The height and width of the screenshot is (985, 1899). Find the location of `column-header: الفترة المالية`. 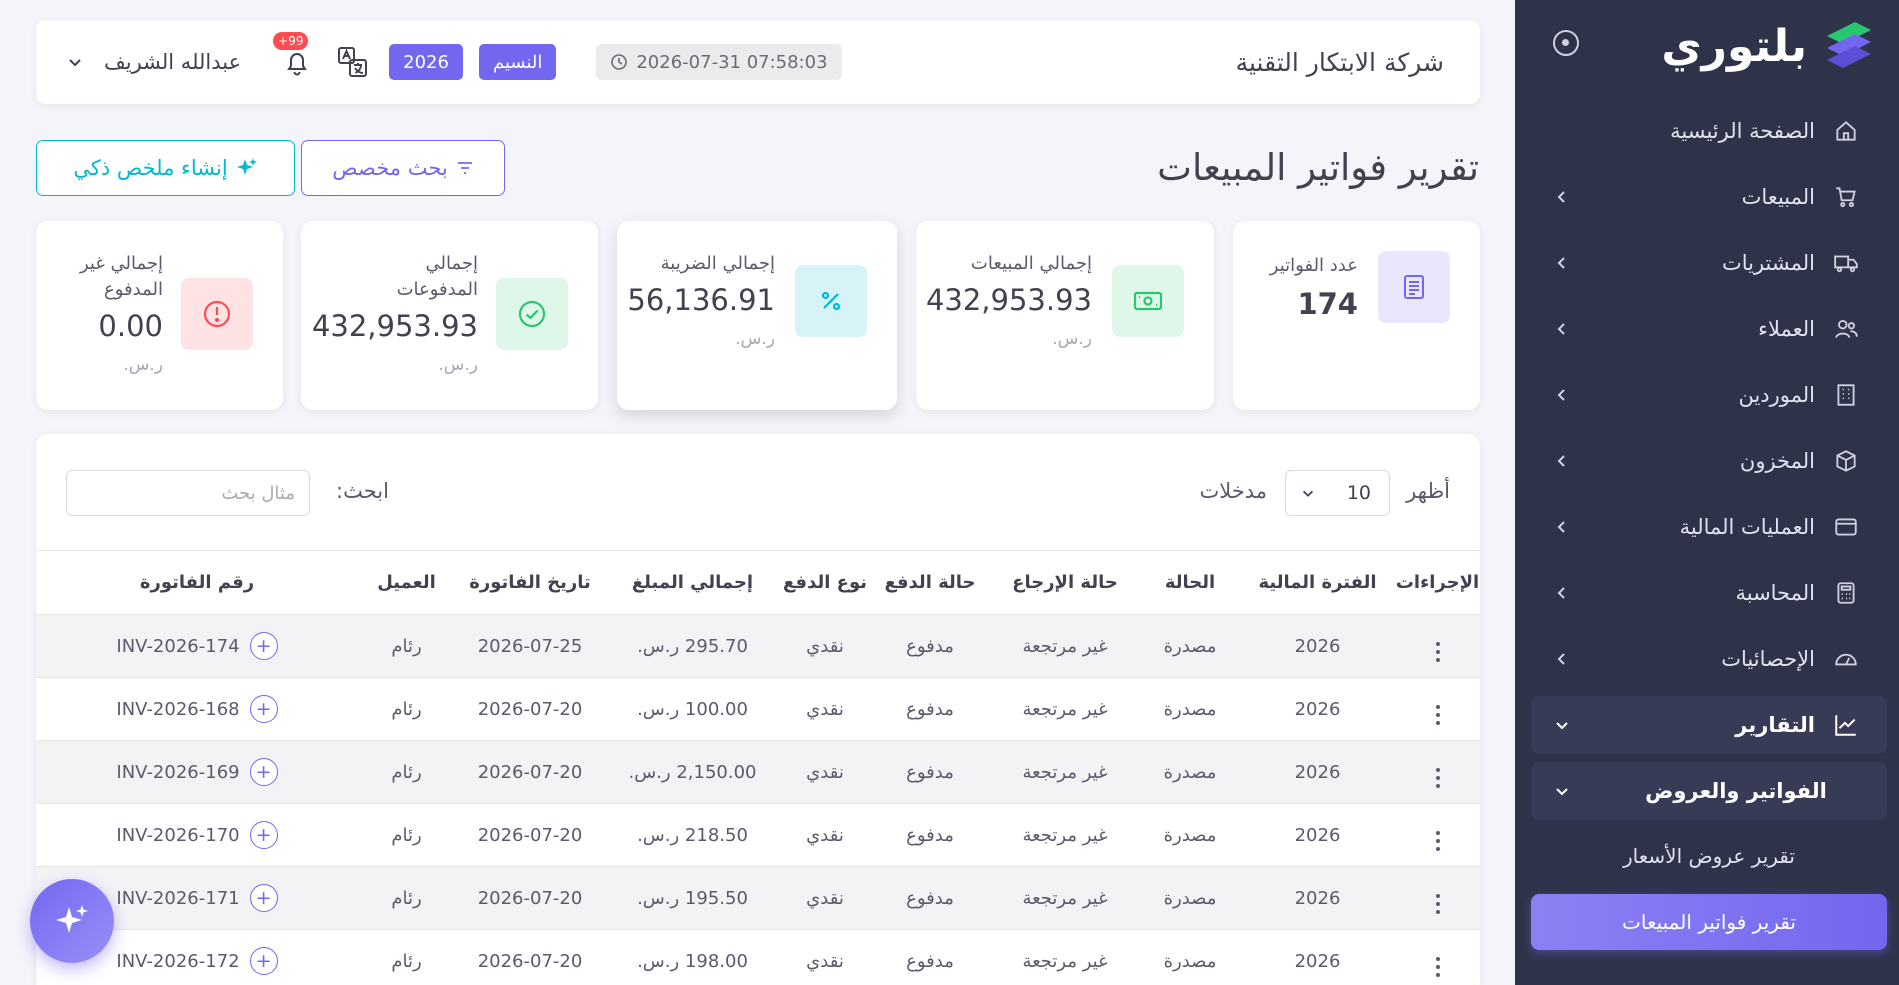

column-header: الفترة المالية is located at coordinates (1317, 582).